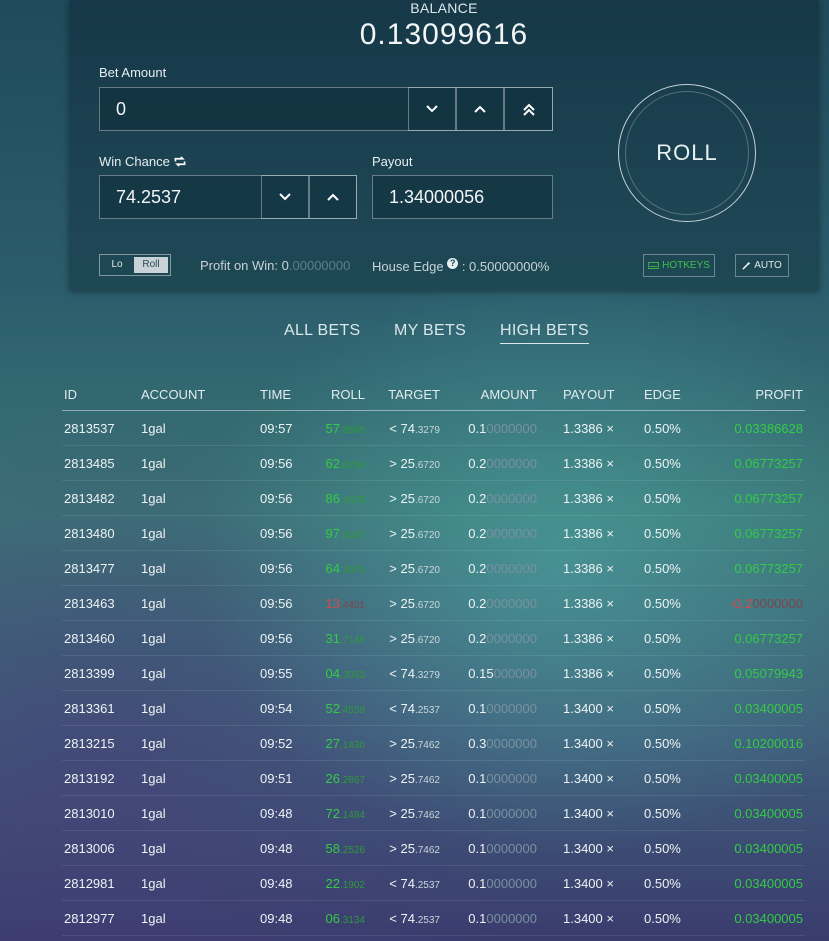 The height and width of the screenshot is (941, 829). I want to click on bet-id-text: 2813215, so click(89, 743).